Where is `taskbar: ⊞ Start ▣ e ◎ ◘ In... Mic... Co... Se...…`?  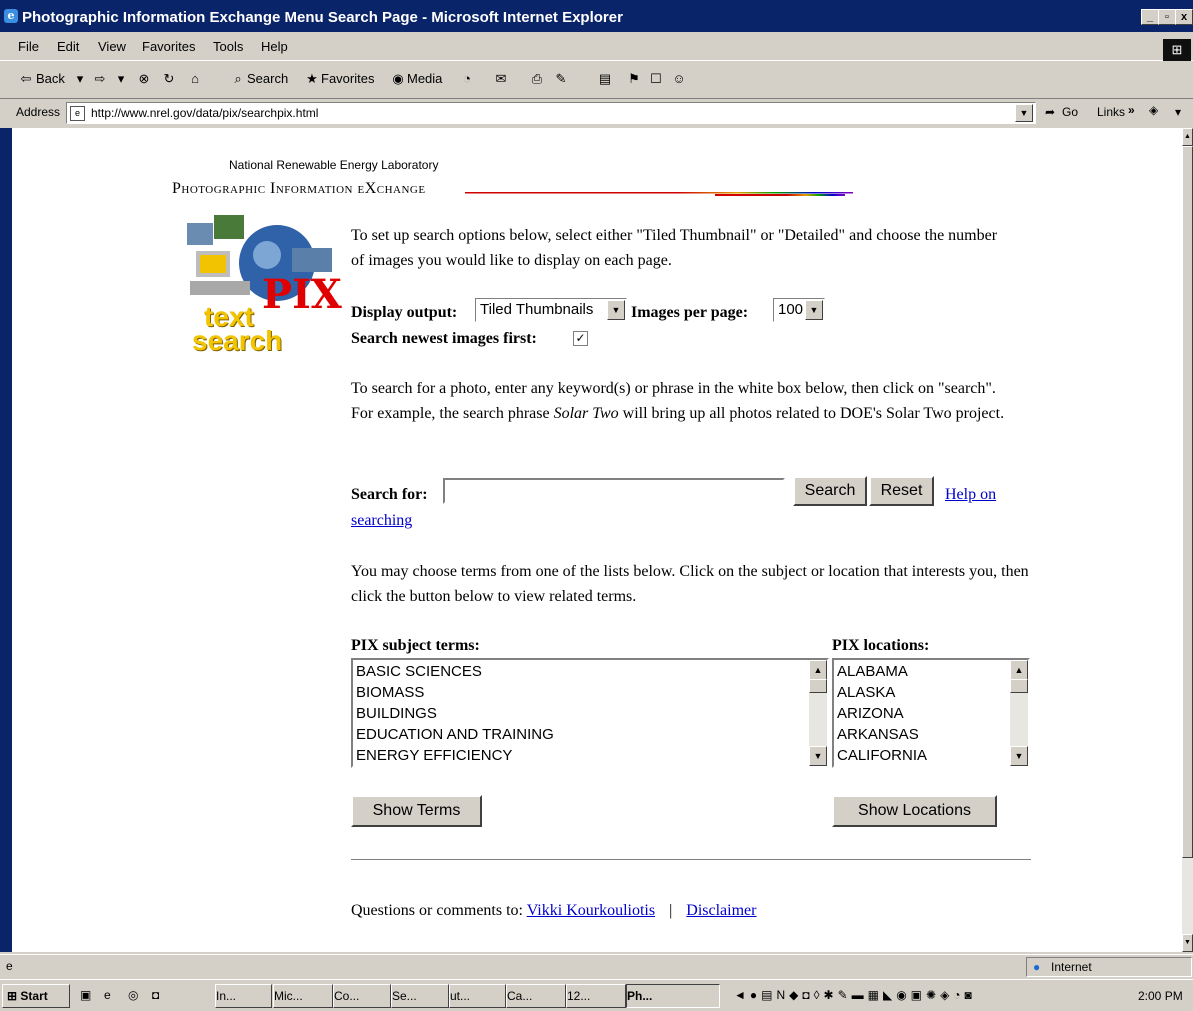 taskbar: ⊞ Start ▣ e ◎ ◘ In... Mic... Co... Se...… is located at coordinates (596, 995).